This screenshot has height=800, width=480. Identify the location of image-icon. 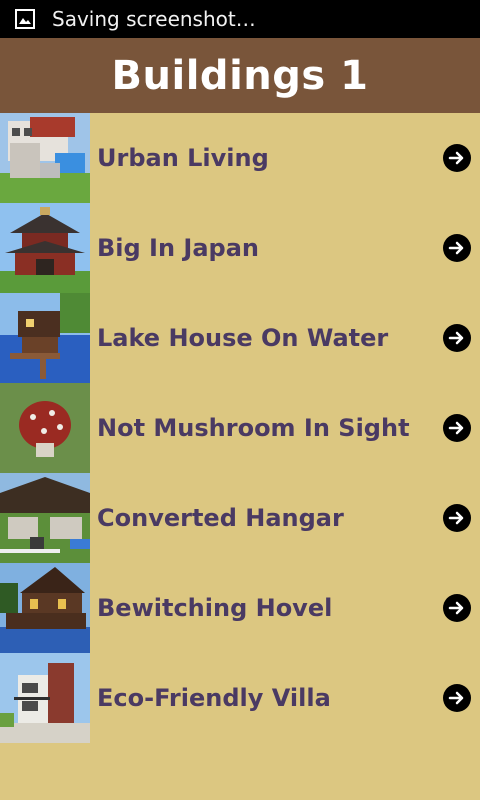
(25, 19).